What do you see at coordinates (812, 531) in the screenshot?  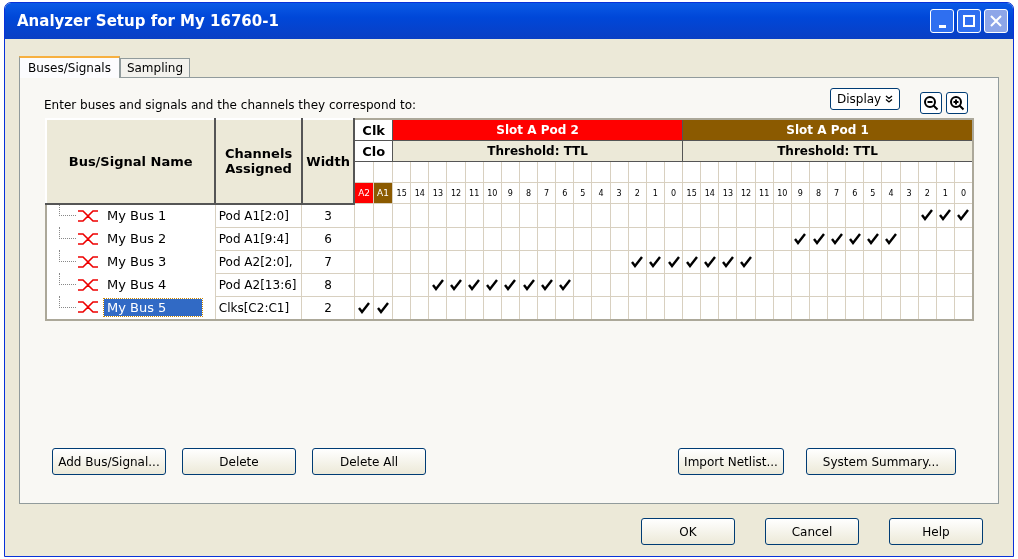 I see `dialog-button: Cancel` at bounding box center [812, 531].